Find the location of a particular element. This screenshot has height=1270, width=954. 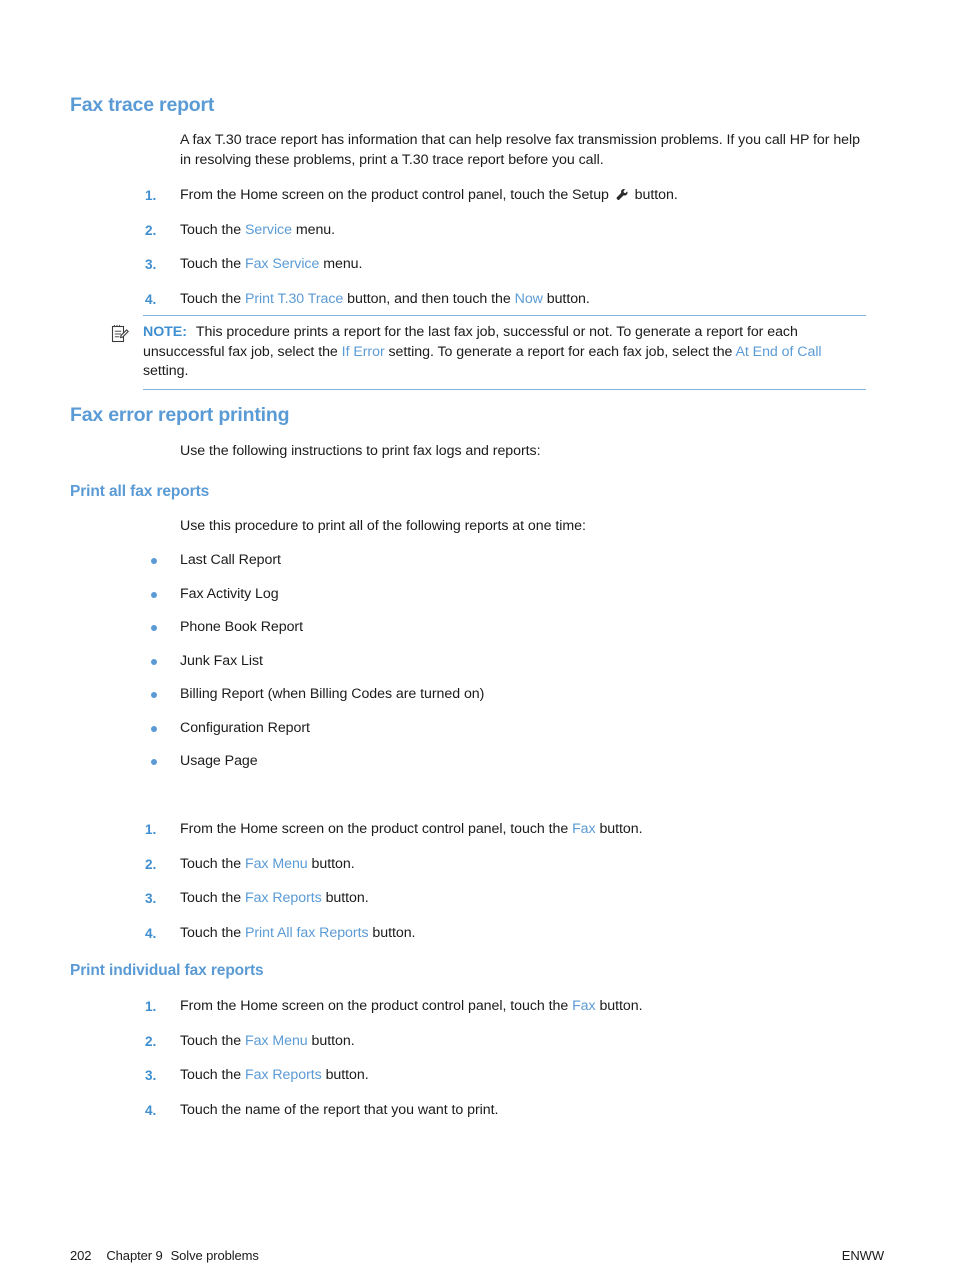

bullet-label: Fax Activity Log is located at coordinates (229, 593).